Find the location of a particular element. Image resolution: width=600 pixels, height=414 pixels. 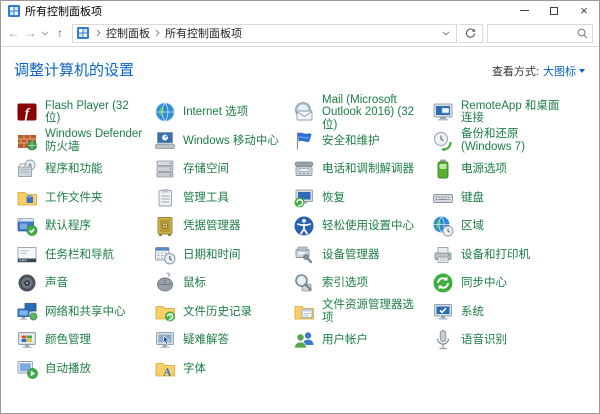

minimize-button is located at coordinates (524, 10).